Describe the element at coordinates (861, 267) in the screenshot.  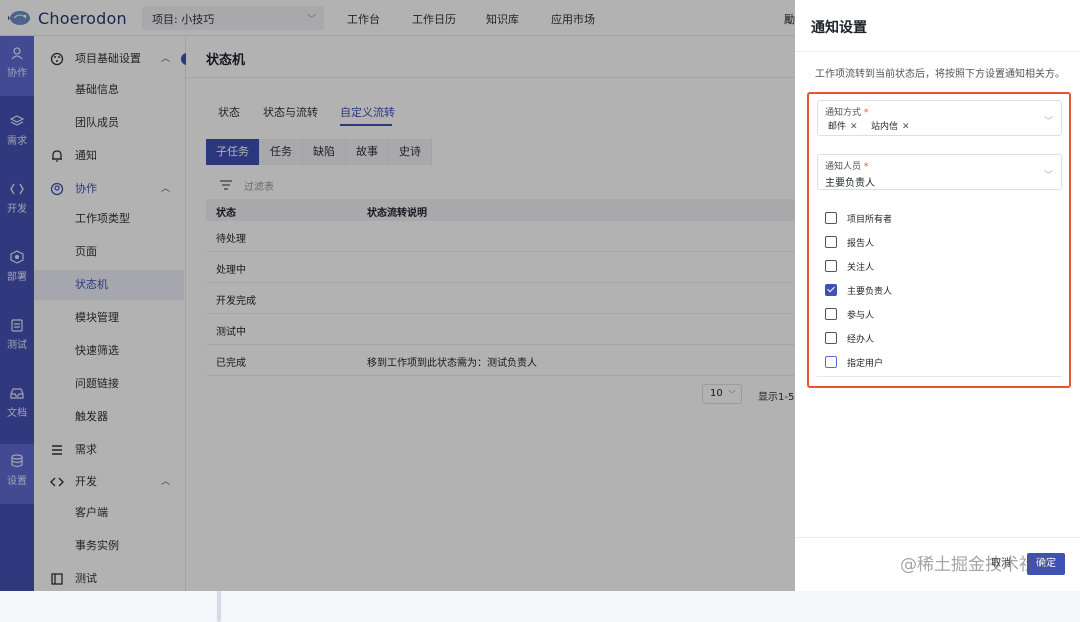
I see `option-label: 关注人` at that location.